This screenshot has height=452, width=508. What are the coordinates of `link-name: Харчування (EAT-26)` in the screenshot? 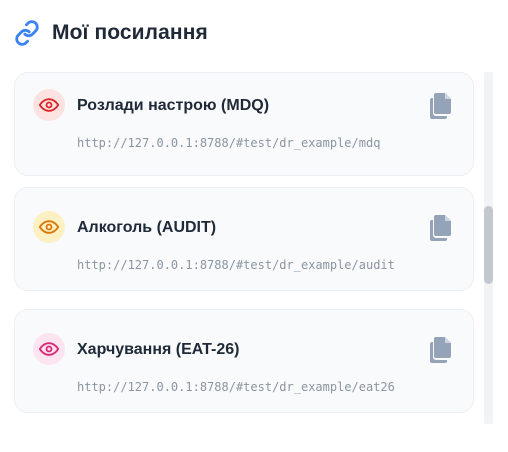 It's located at (158, 349).